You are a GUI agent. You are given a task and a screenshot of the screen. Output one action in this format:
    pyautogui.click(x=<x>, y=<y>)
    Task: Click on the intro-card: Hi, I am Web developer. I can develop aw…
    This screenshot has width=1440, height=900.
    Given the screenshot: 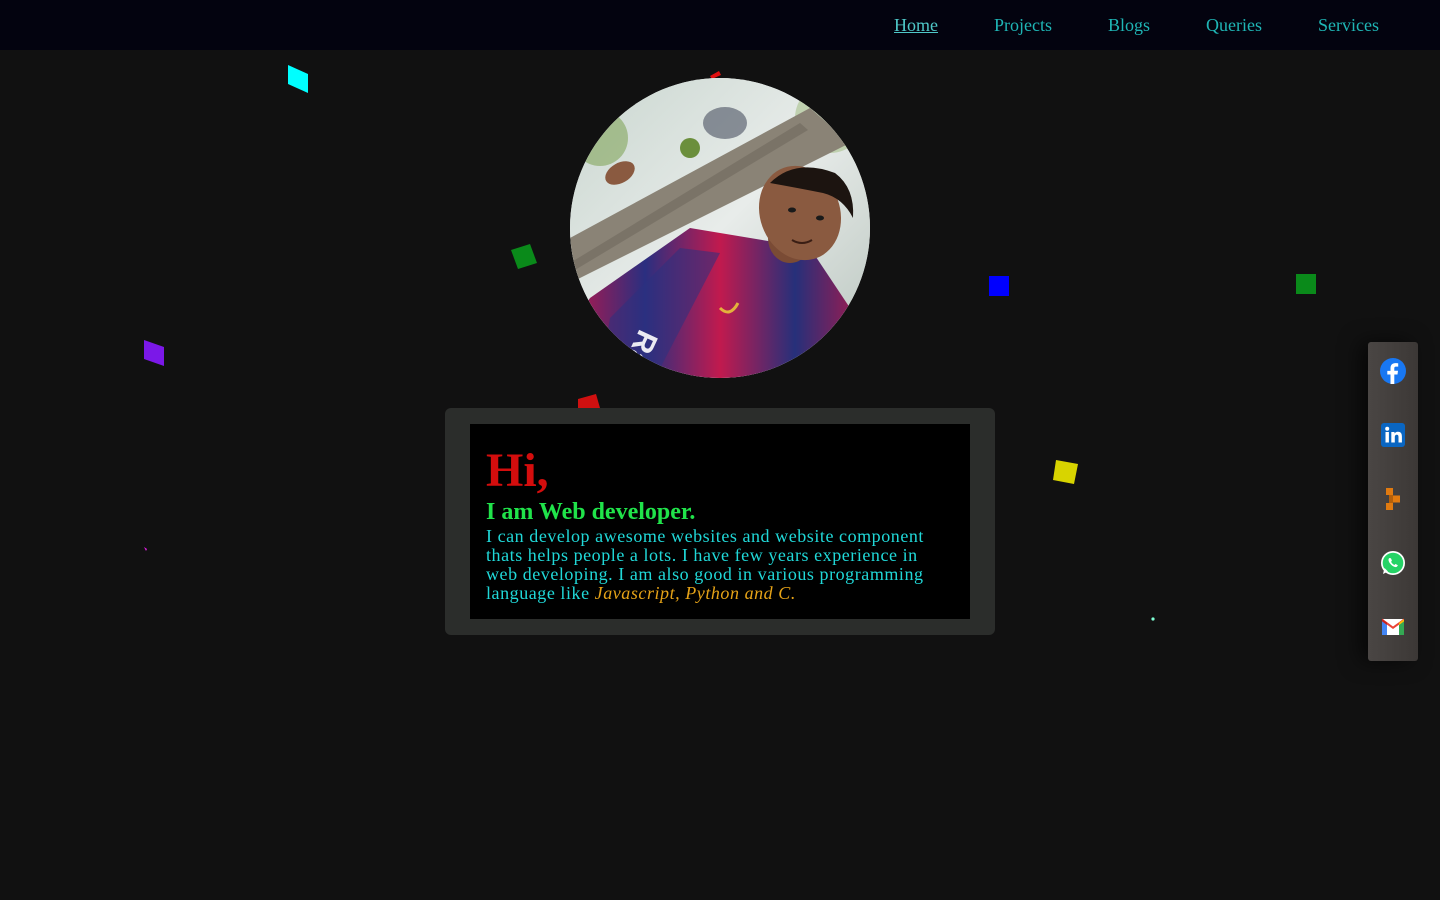 What is the action you would take?
    pyautogui.click(x=720, y=521)
    